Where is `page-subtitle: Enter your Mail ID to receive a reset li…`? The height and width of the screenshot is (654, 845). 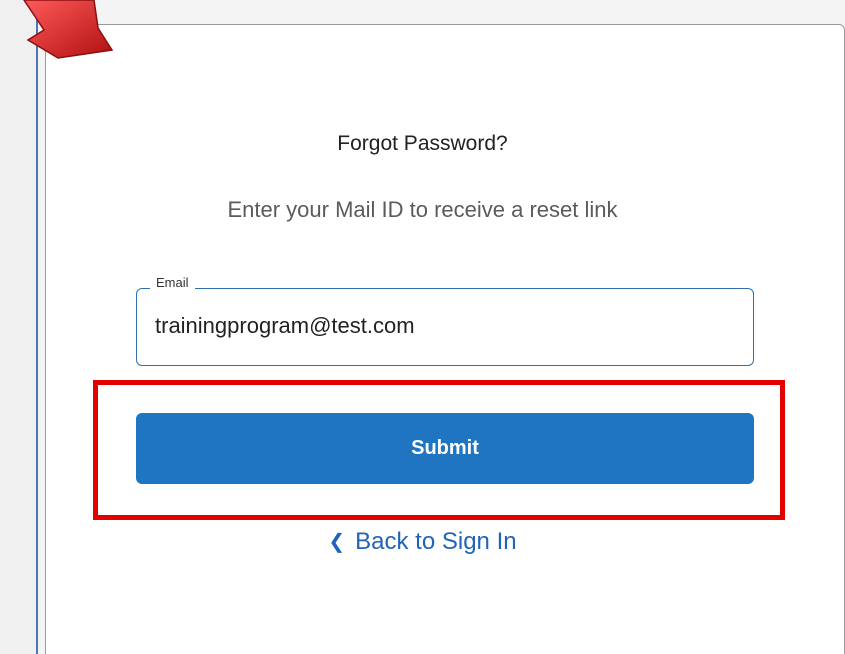
page-subtitle: Enter your Mail ID to receive a reset li… is located at coordinates (422, 209).